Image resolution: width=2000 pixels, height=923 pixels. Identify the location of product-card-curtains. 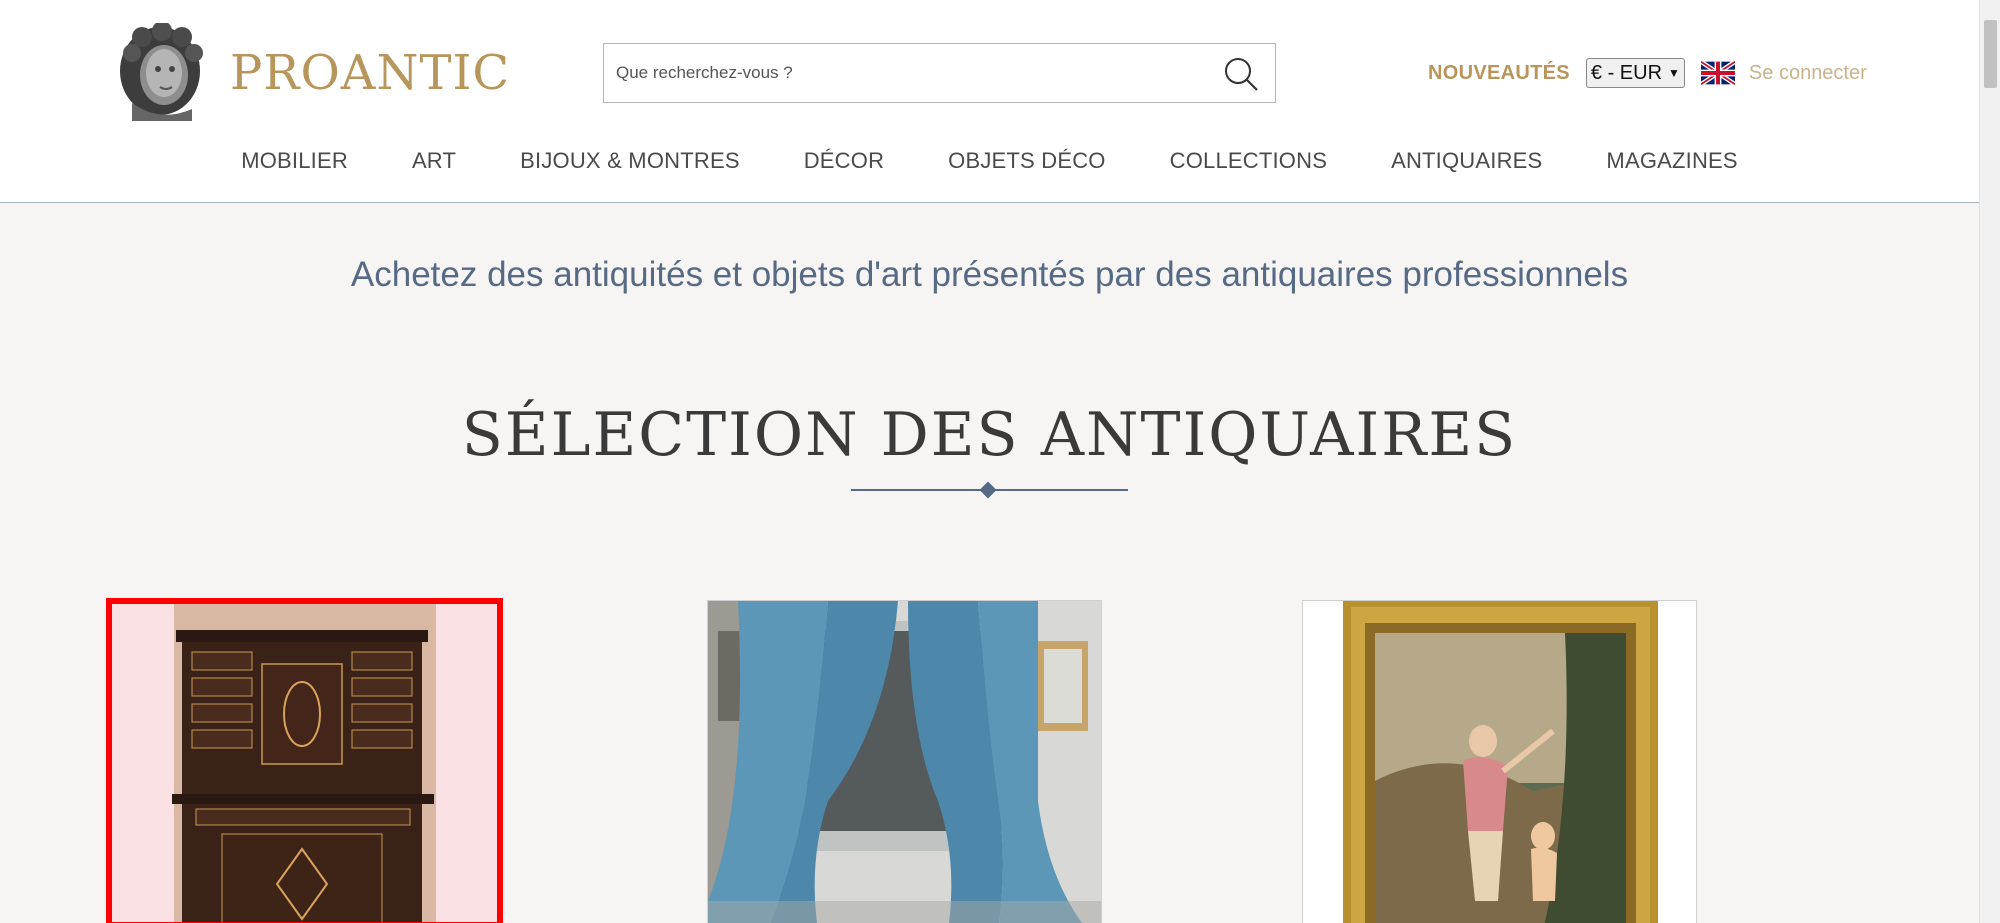
(904, 761).